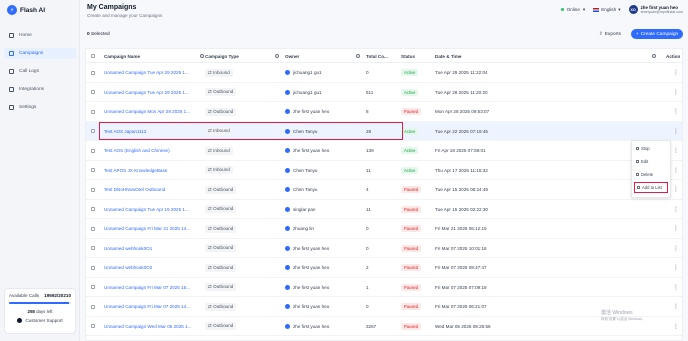  Describe the element at coordinates (657, 34) in the screenshot. I see `create-campaign-button: + Create Campaign` at that location.